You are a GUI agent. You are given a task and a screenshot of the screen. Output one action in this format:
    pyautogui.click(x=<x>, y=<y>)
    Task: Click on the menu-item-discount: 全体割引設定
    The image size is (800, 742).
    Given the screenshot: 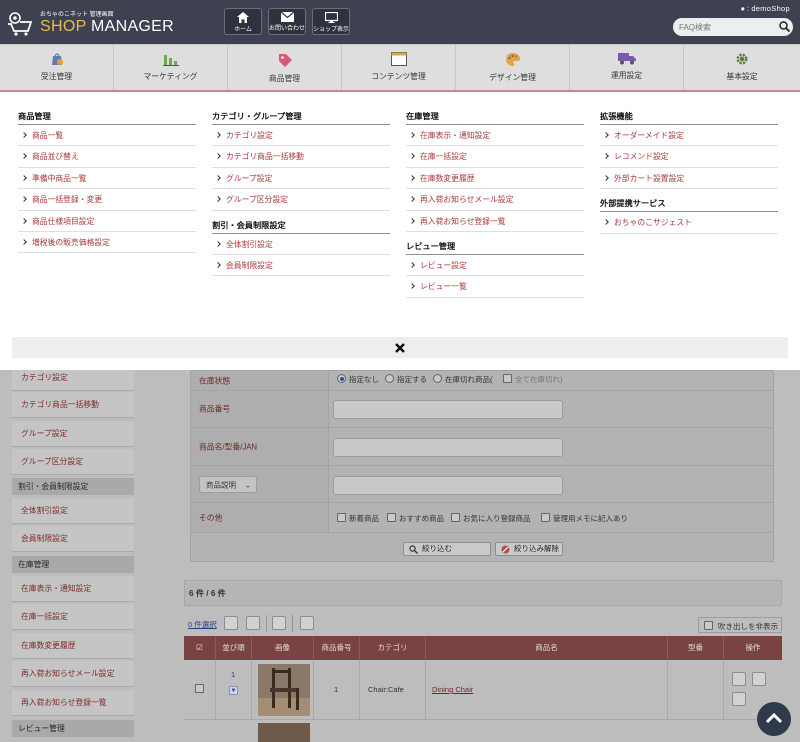 What is the action you would take?
    pyautogui.click(x=301, y=244)
    